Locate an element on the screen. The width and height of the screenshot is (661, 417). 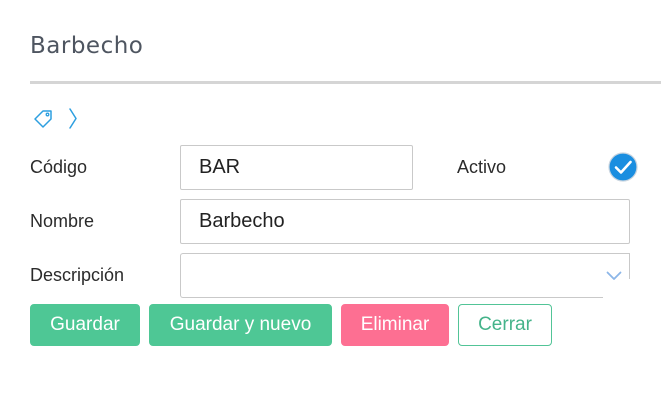
select-border is located at coordinates (629, 266).